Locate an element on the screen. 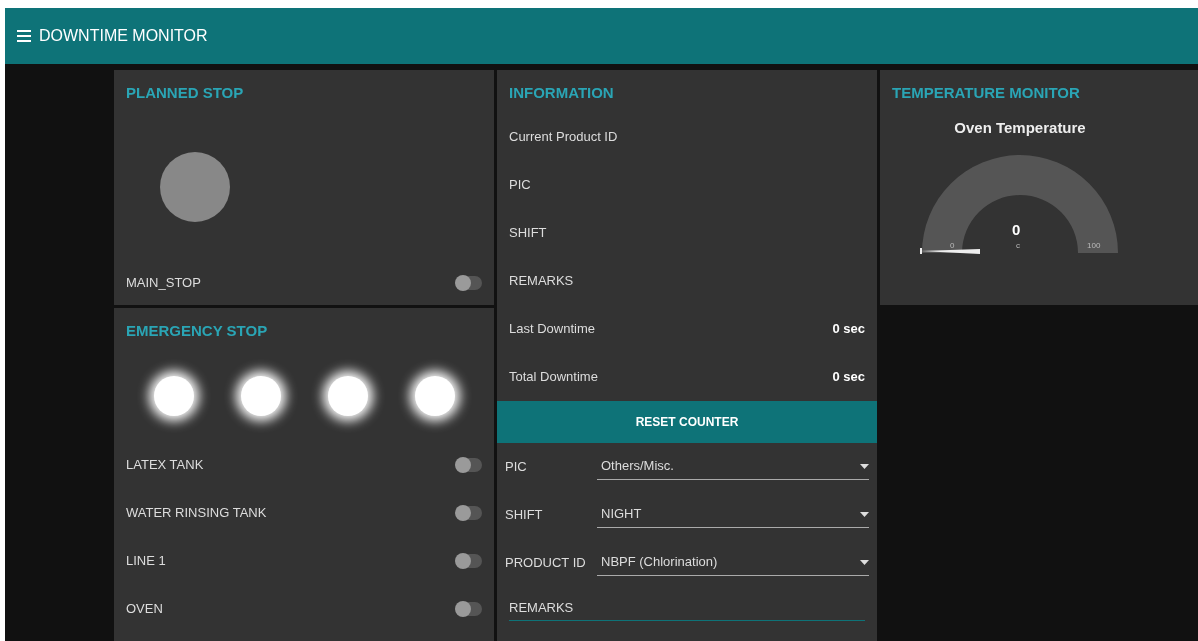 Image resolution: width=1198 pixels, height=641 pixels. menu-icon is located at coordinates (24, 36).